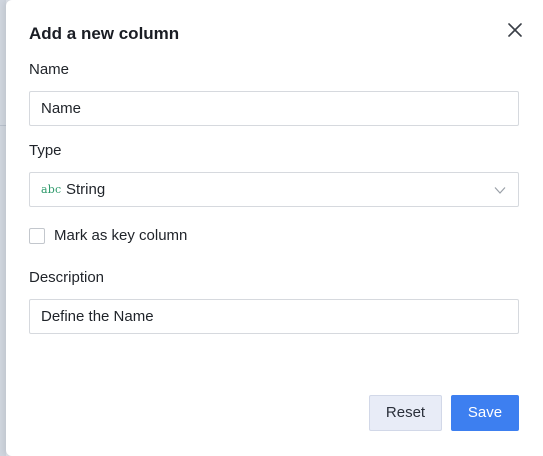 The width and height of the screenshot is (543, 456). I want to click on close-icon, so click(515, 30).